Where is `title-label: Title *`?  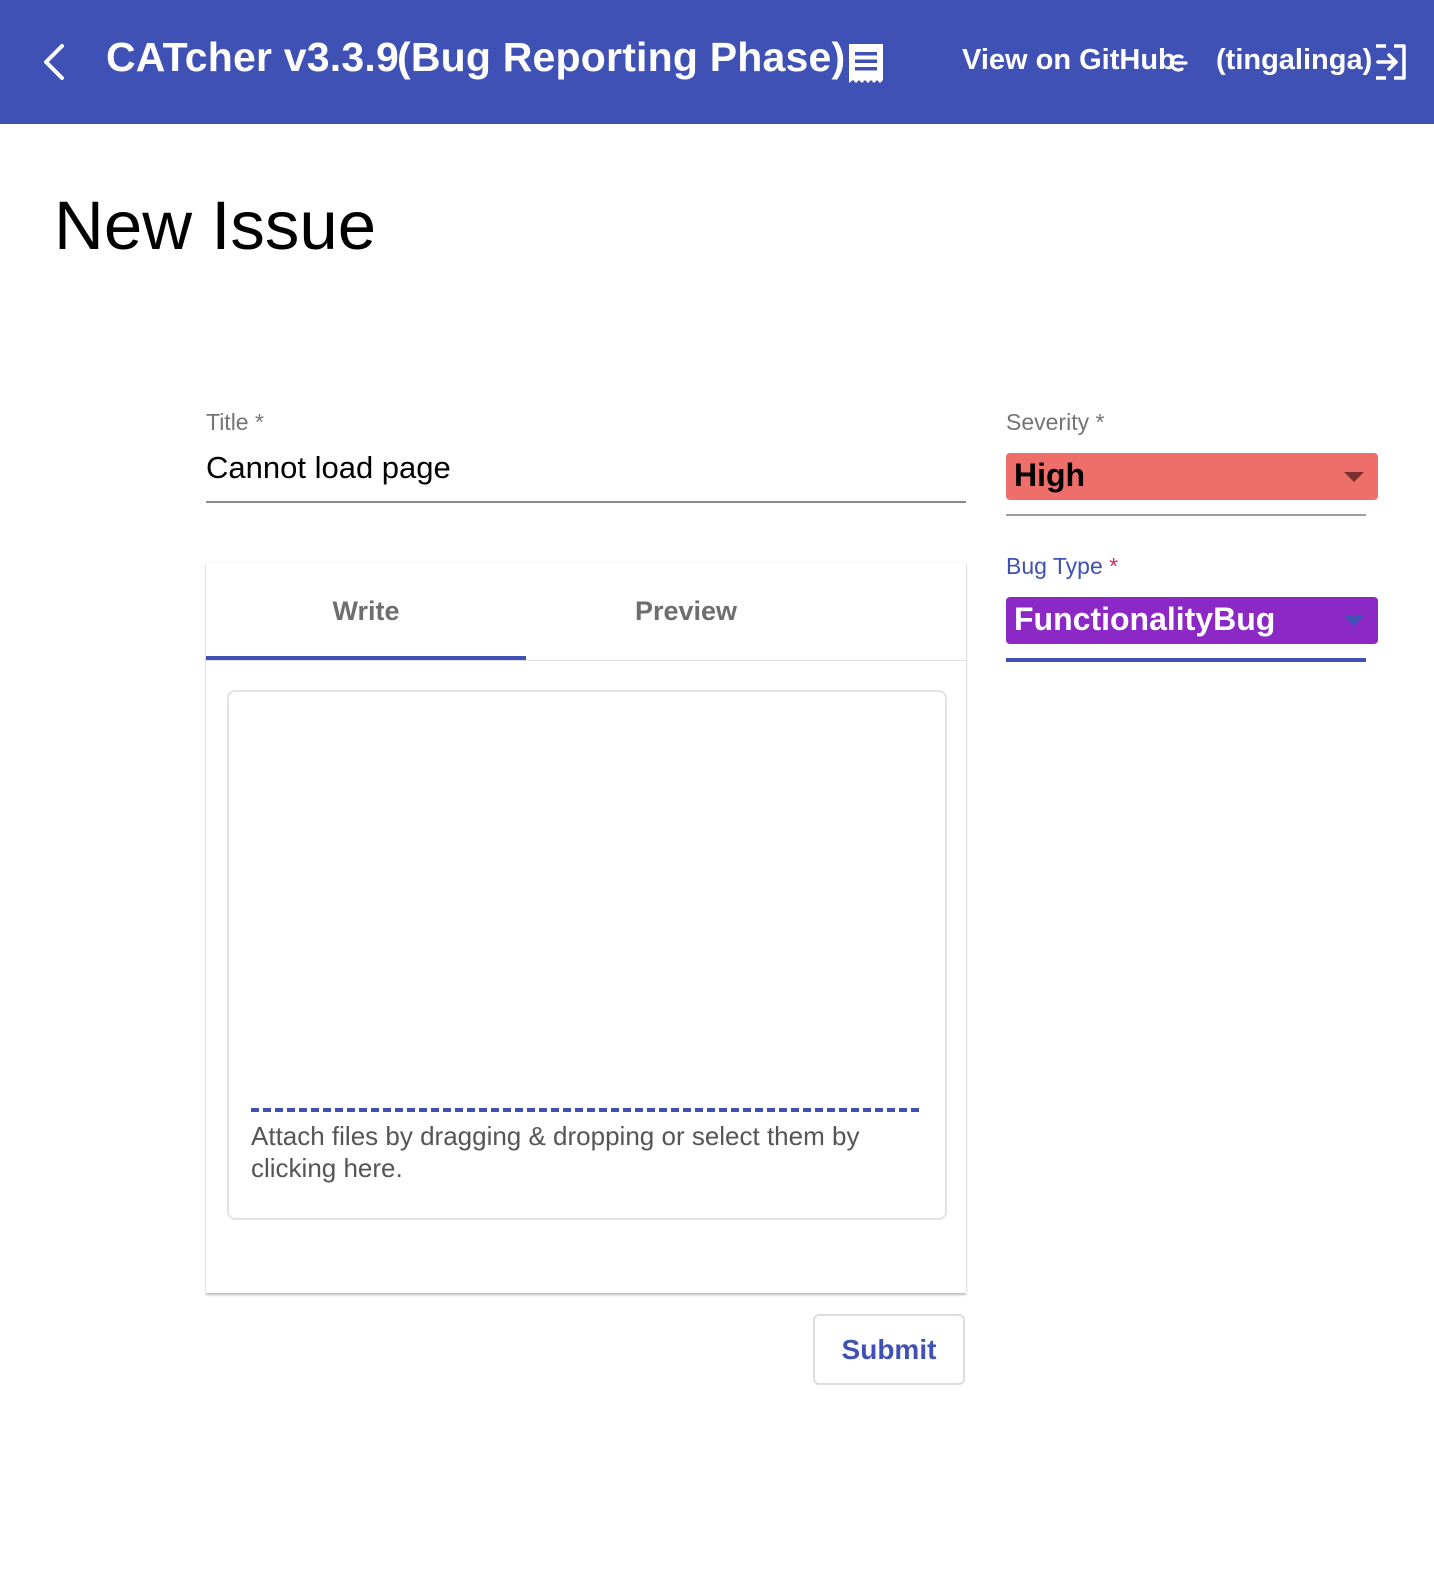
title-label: Title * is located at coordinates (235, 422).